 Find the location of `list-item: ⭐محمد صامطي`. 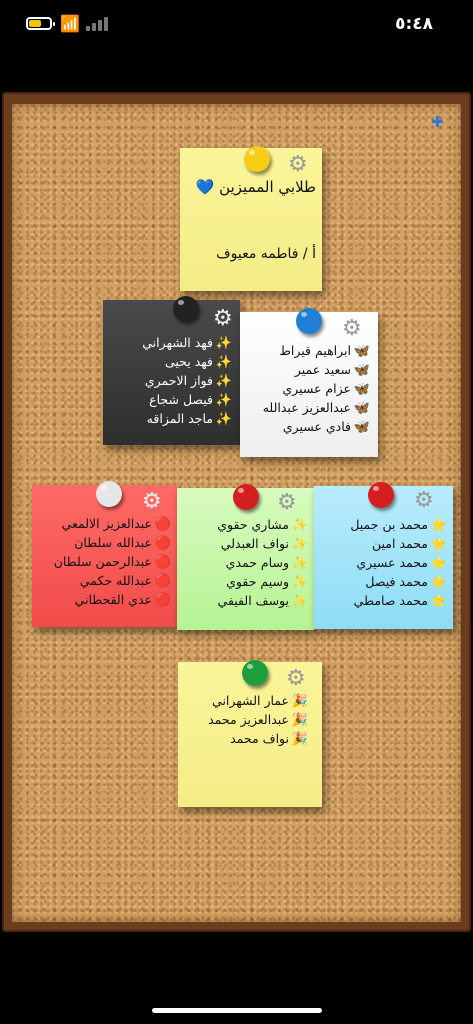

list-item: ⭐محمد صامطي is located at coordinates (400, 601).